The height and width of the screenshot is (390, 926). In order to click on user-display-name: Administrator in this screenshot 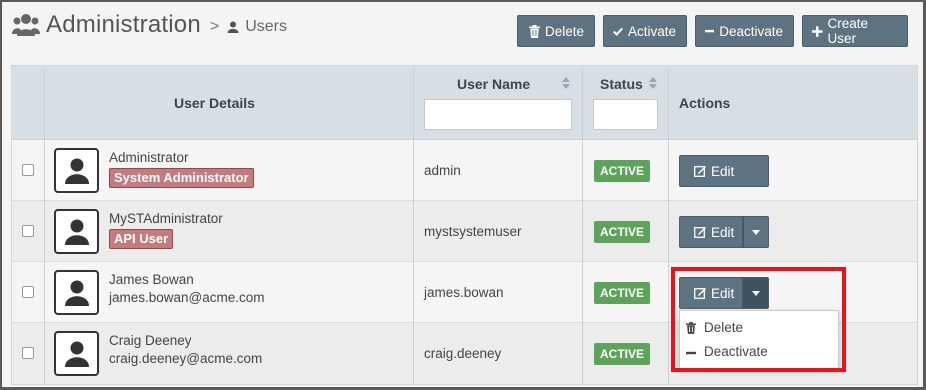, I will do `click(149, 157)`.